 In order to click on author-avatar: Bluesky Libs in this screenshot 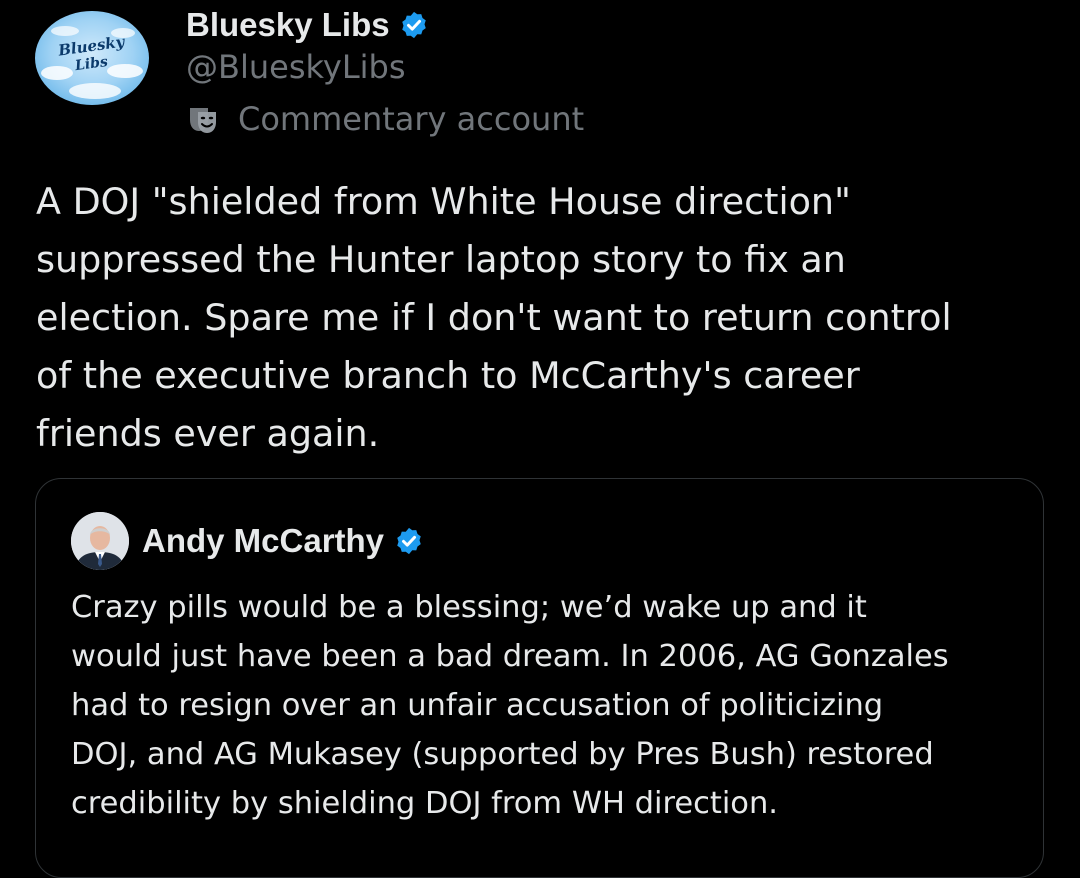, I will do `click(92, 58)`.